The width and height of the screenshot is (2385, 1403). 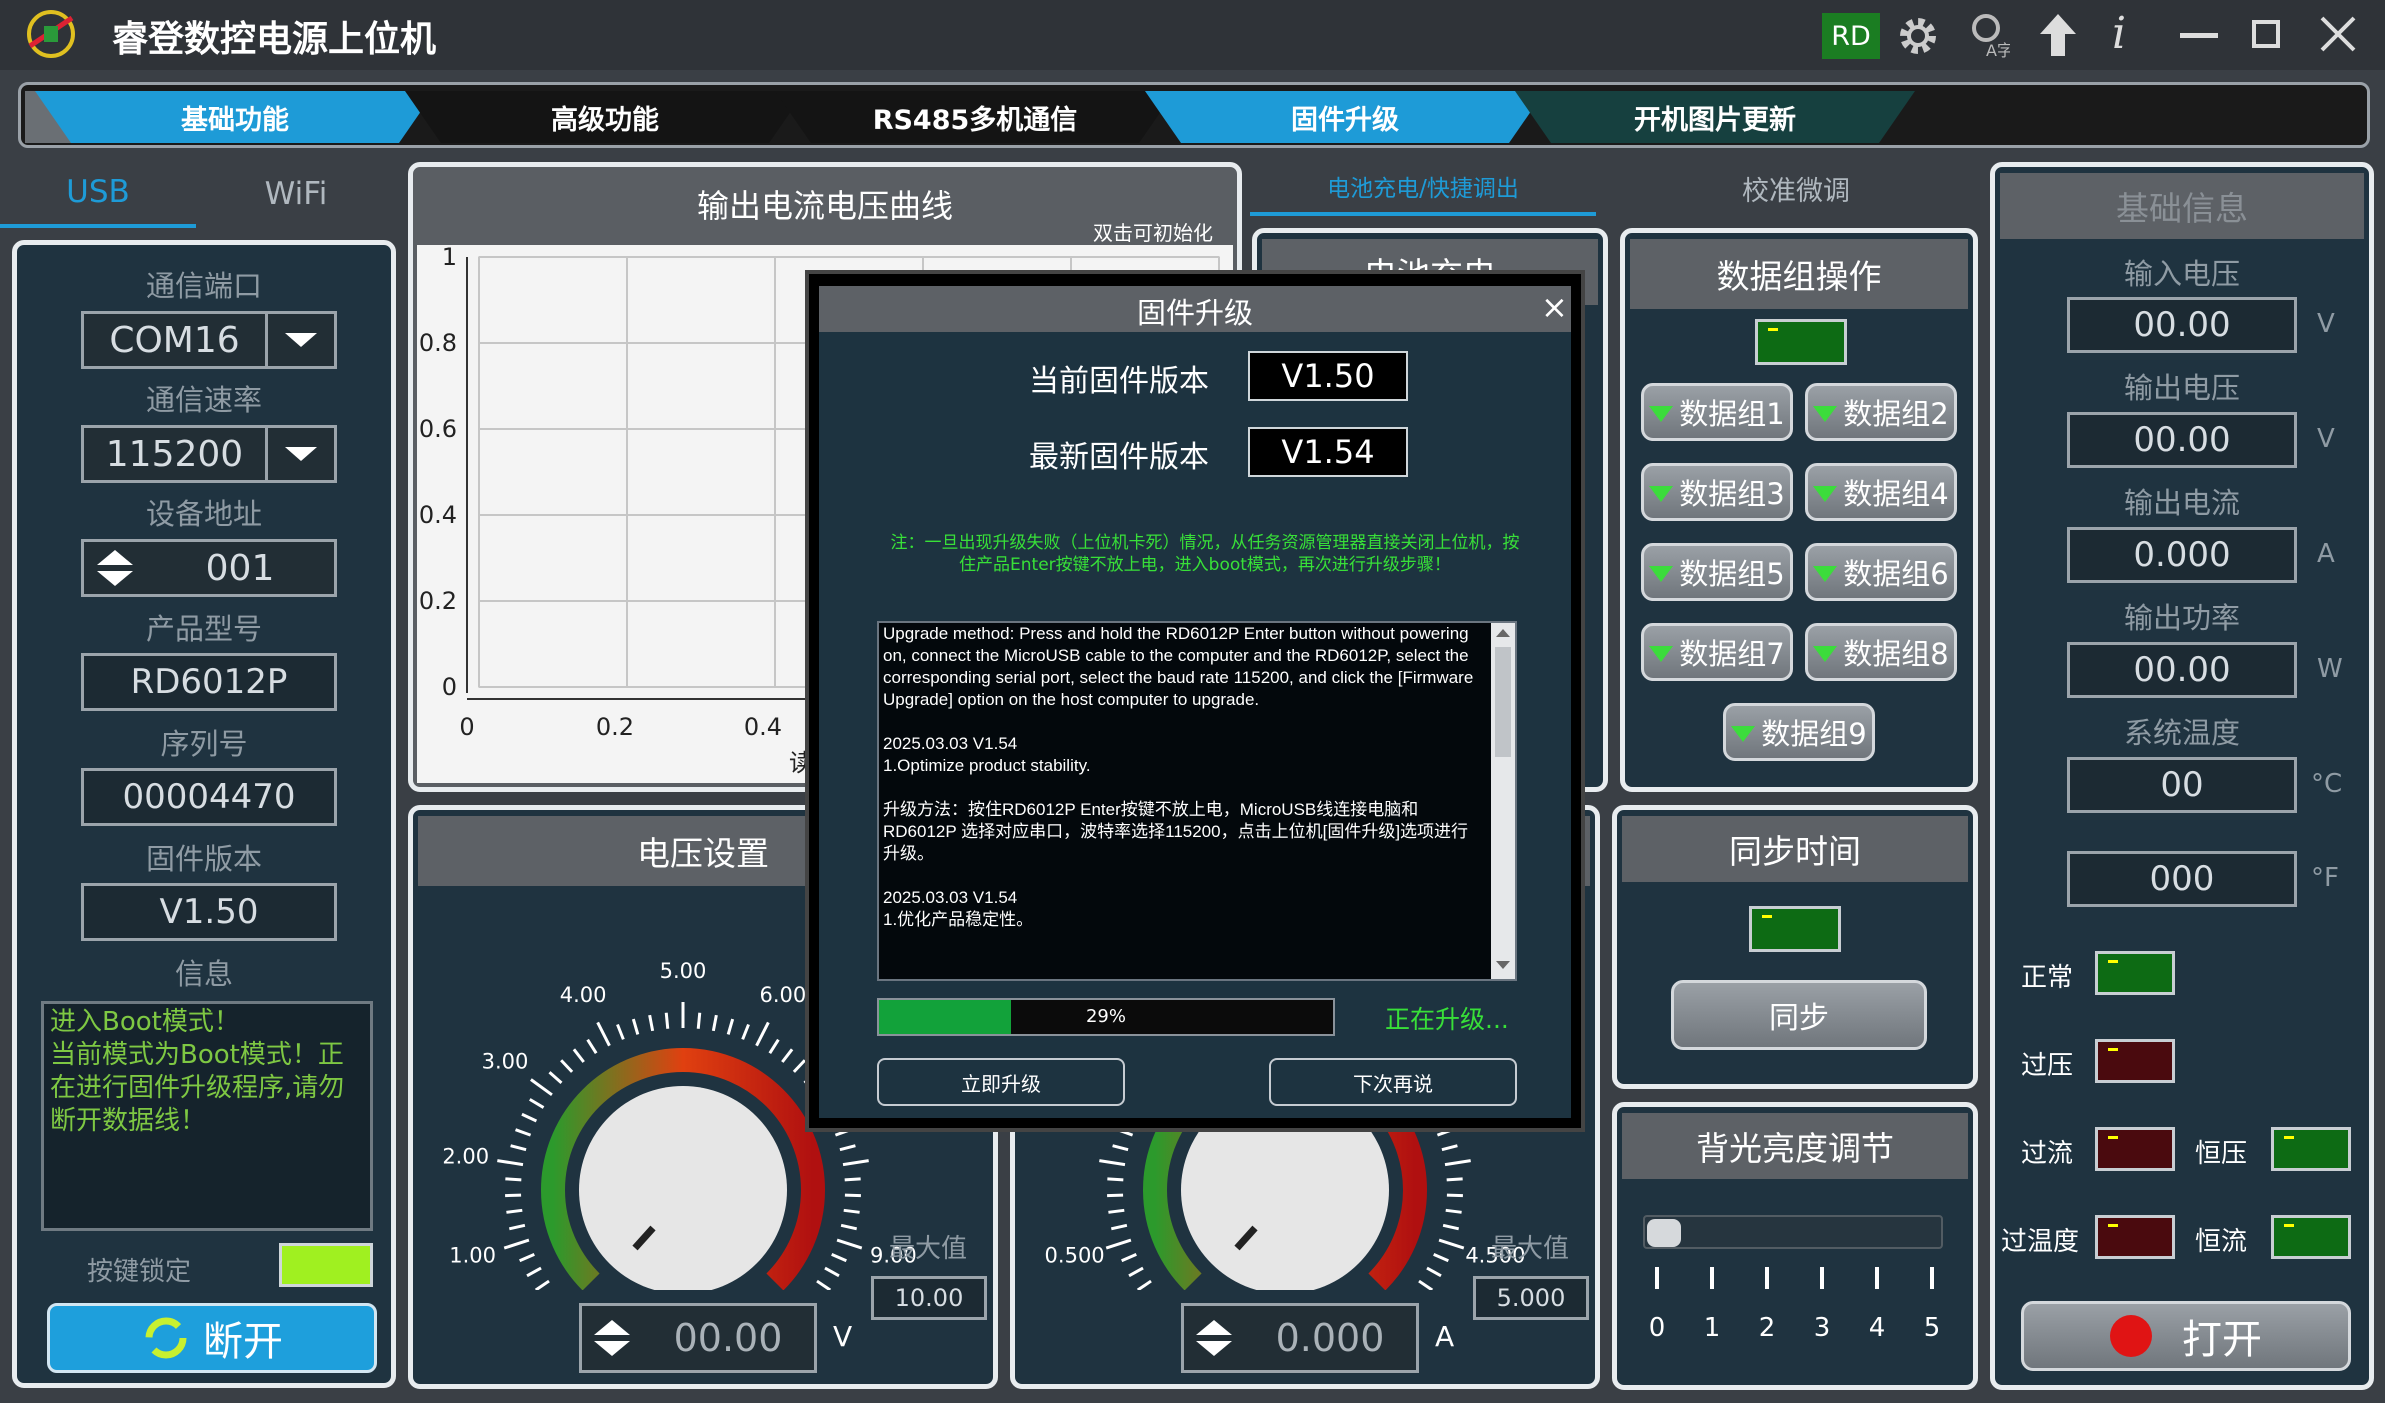 I want to click on current-set-value: 0.000, so click(x=1330, y=1338).